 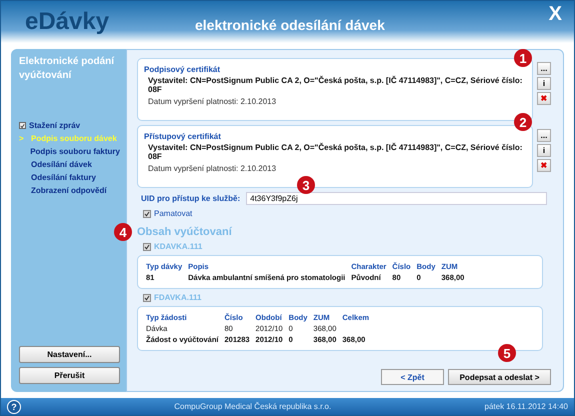 What do you see at coordinates (499, 377) in the screenshot?
I see `submit-button: Podepsat a odeslat >` at bounding box center [499, 377].